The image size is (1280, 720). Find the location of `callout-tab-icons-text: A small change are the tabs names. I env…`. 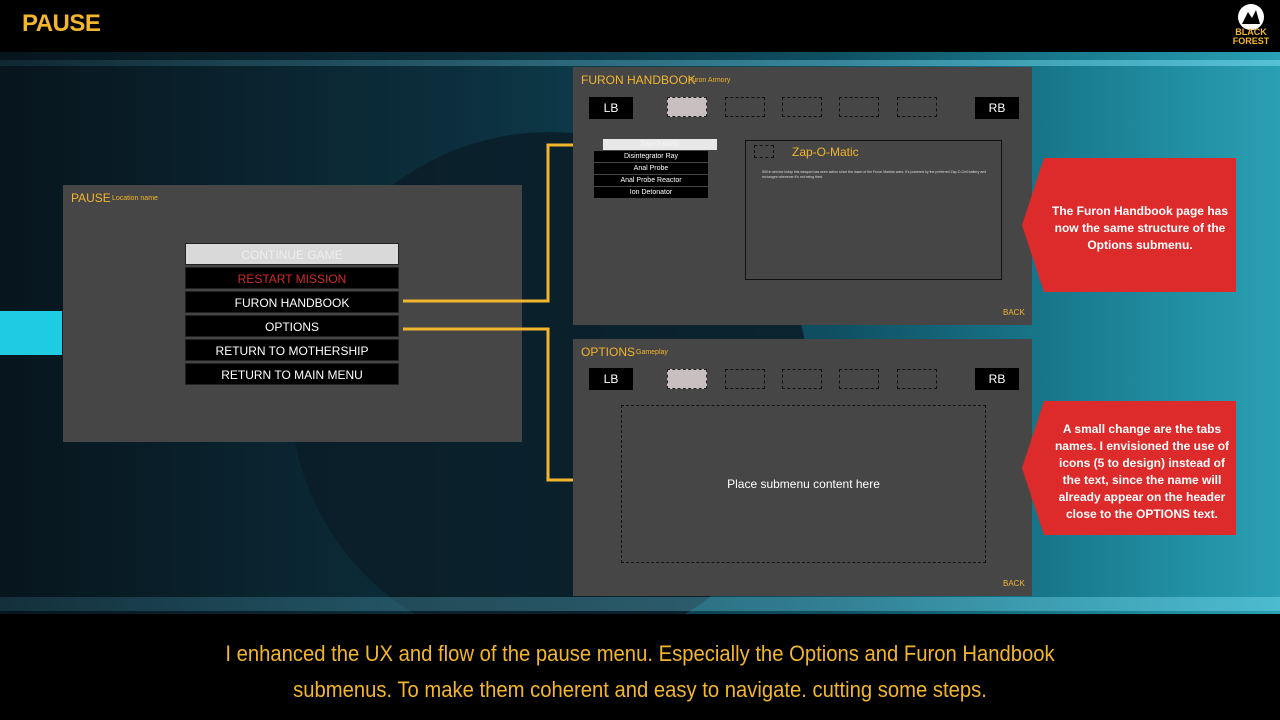

callout-tab-icons-text: A small change are the tabs names. I env… is located at coordinates (1142, 471).